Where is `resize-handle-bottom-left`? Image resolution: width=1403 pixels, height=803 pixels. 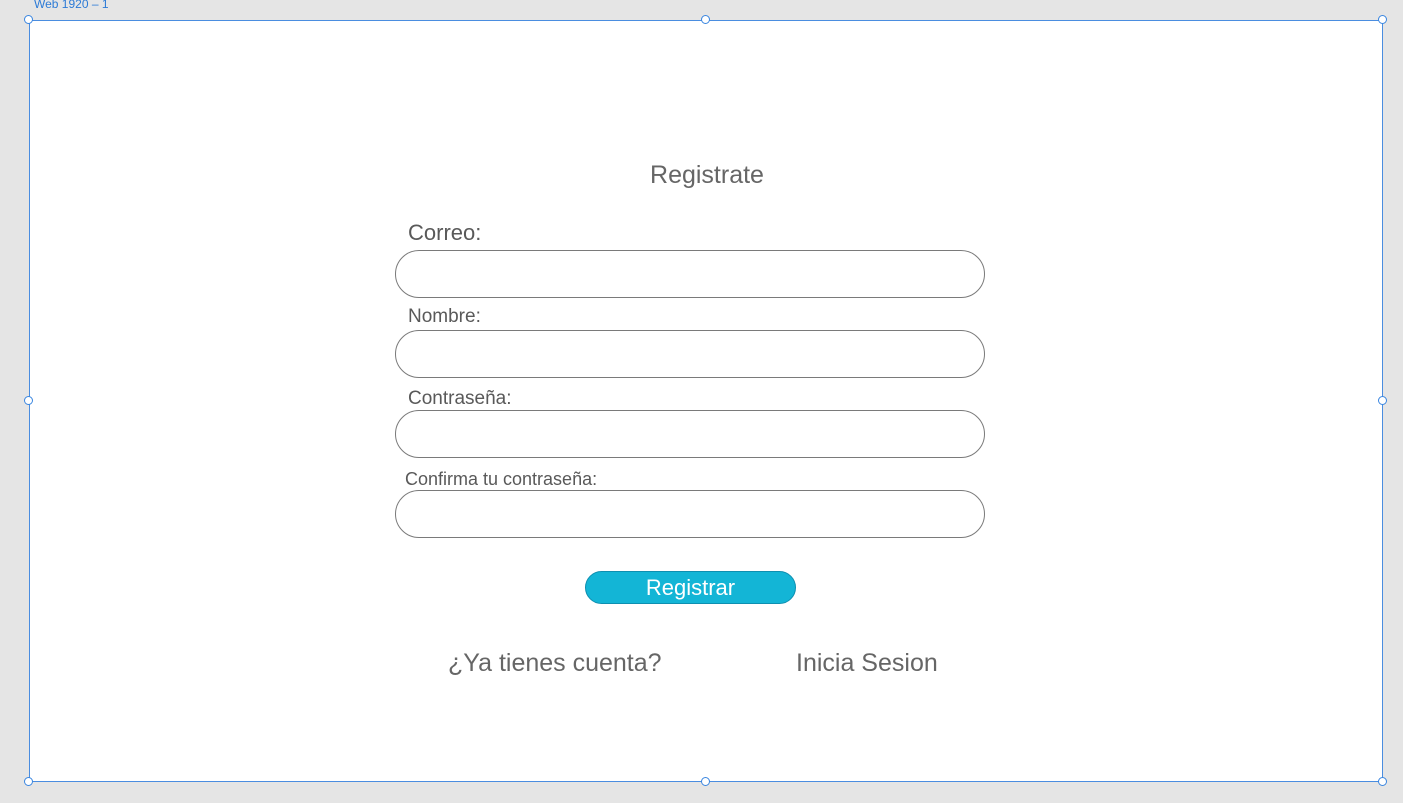
resize-handle-bottom-left is located at coordinates (28, 781).